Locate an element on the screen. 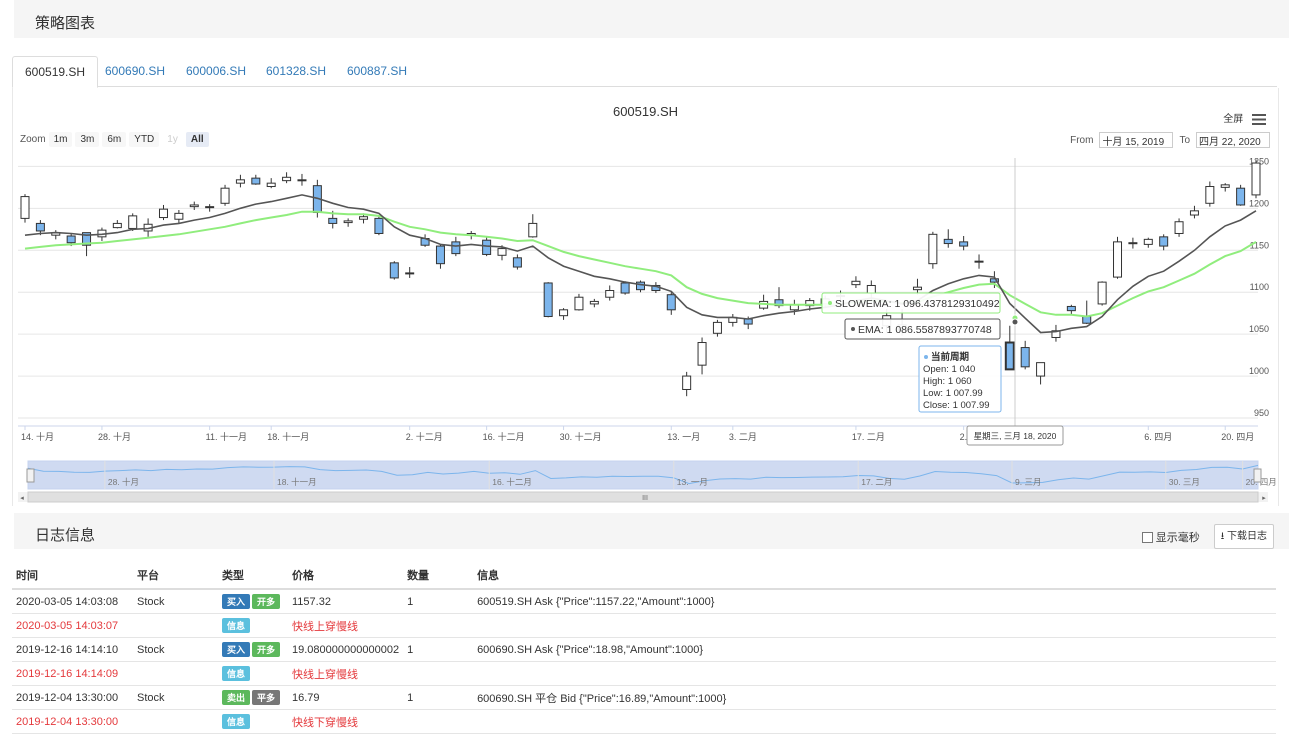  buy-badge: 买入 is located at coordinates (236, 601).